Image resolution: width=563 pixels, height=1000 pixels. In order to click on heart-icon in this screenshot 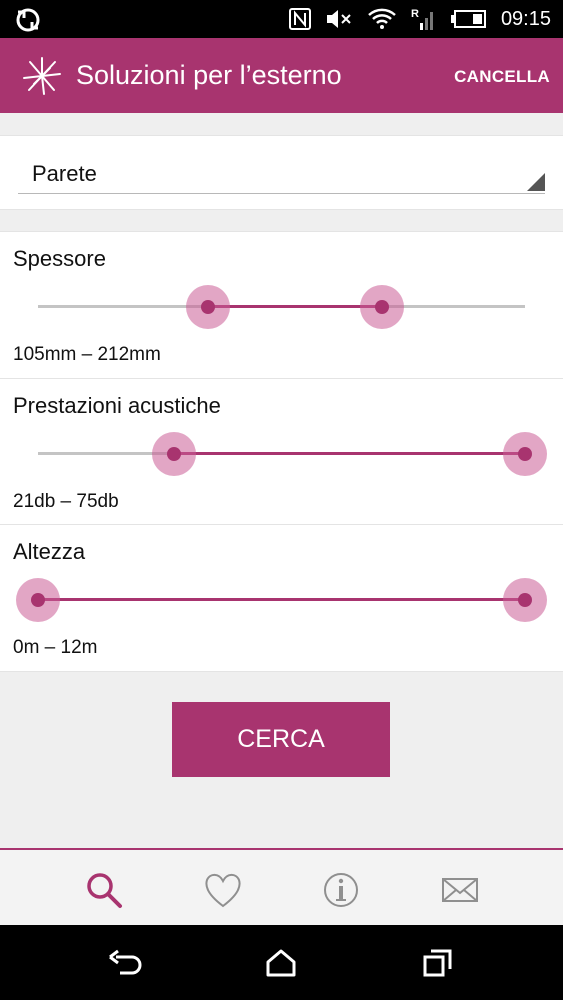, I will do `click(223, 890)`.